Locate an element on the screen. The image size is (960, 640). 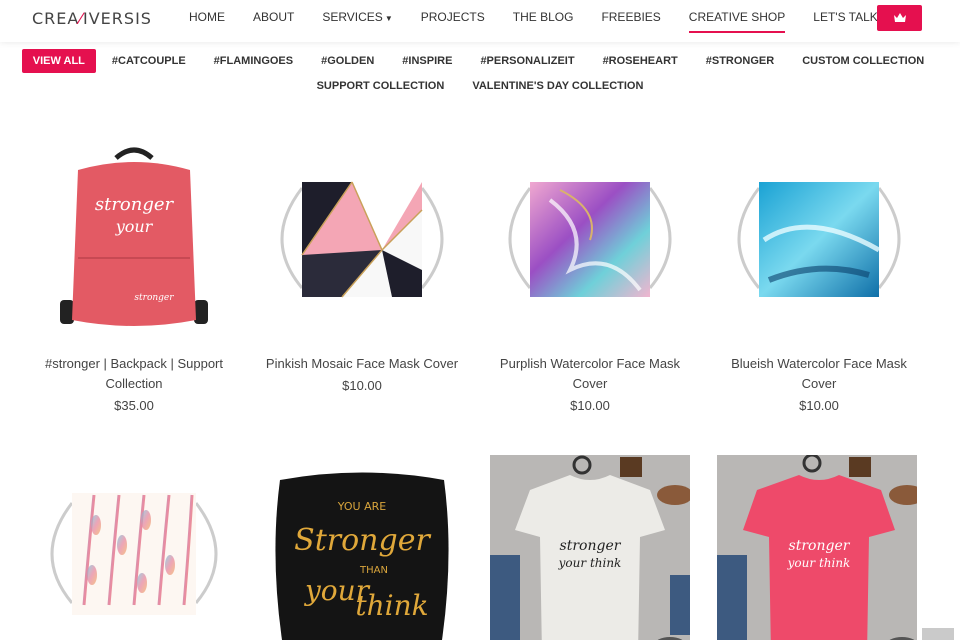
product-image-leaves-mask is located at coordinates (134, 547).